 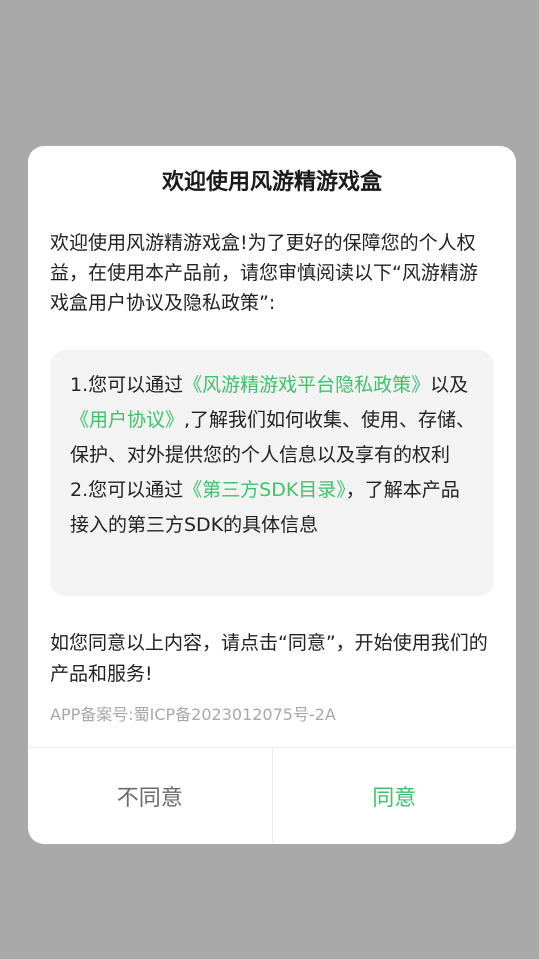 I want to click on disagree-button: 不同意, so click(x=150, y=796).